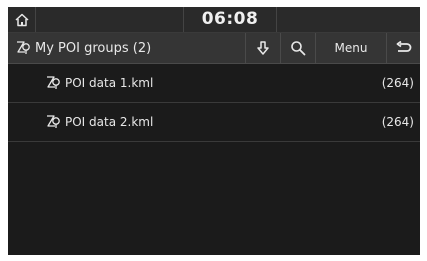 The width and height of the screenshot is (427, 261). I want to click on status-indicators, so click(347, 19).